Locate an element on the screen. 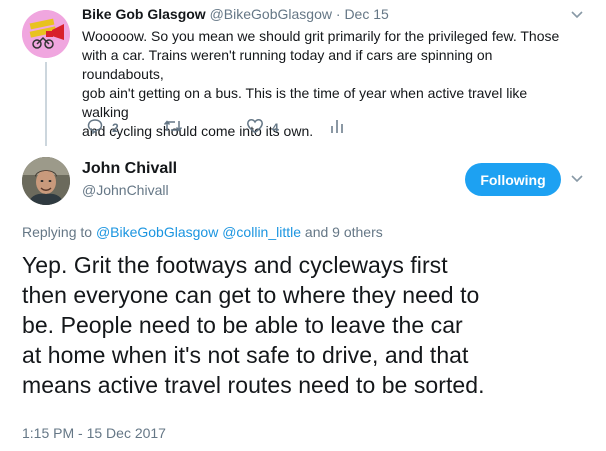 Image resolution: width=606 pixels, height=451 pixels. parent-handle: @BikeGobGlasgow is located at coordinates (271, 14).